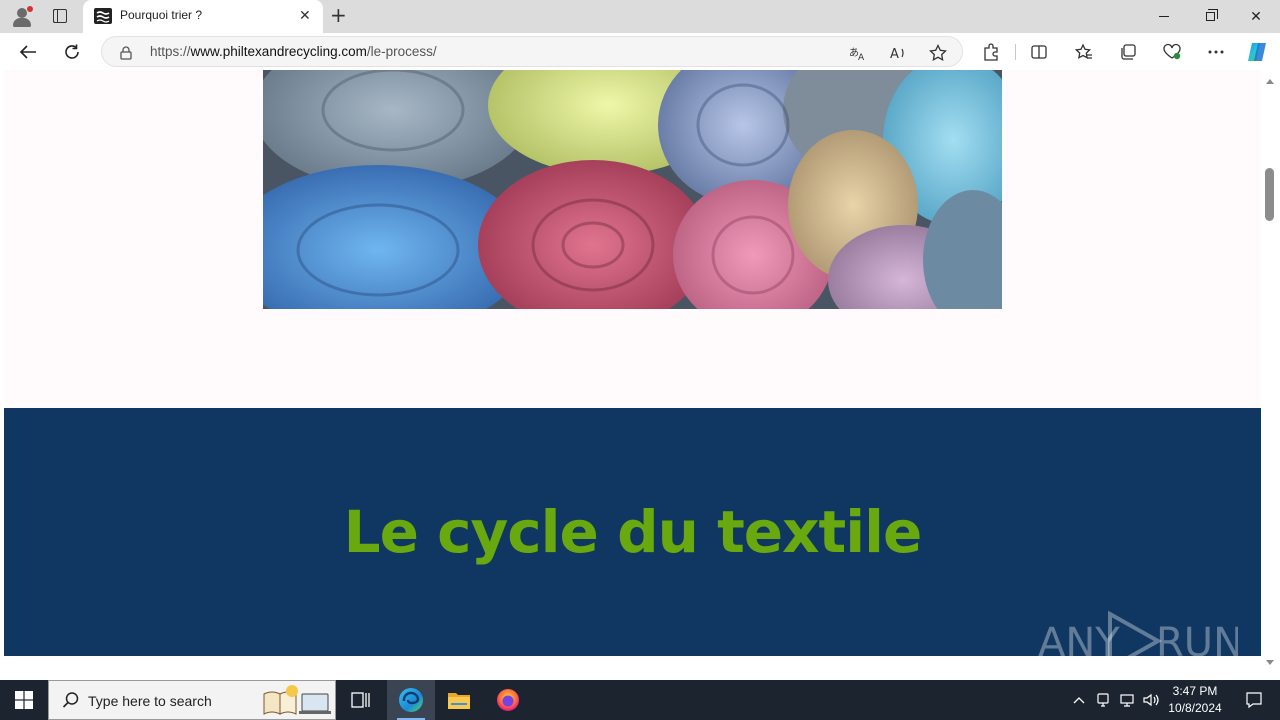 This screenshot has height=720, width=1280. Describe the element at coordinates (1015, 52) in the screenshot. I see `toolbar-separator` at that location.